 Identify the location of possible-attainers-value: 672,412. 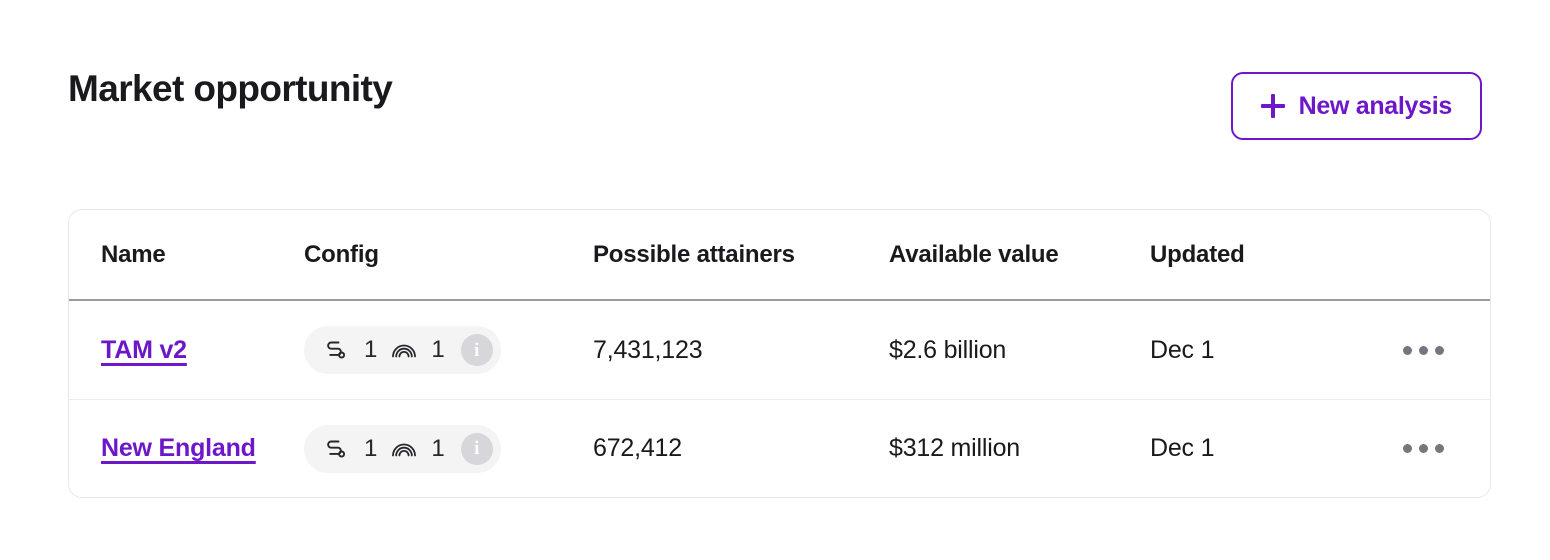
(637, 448).